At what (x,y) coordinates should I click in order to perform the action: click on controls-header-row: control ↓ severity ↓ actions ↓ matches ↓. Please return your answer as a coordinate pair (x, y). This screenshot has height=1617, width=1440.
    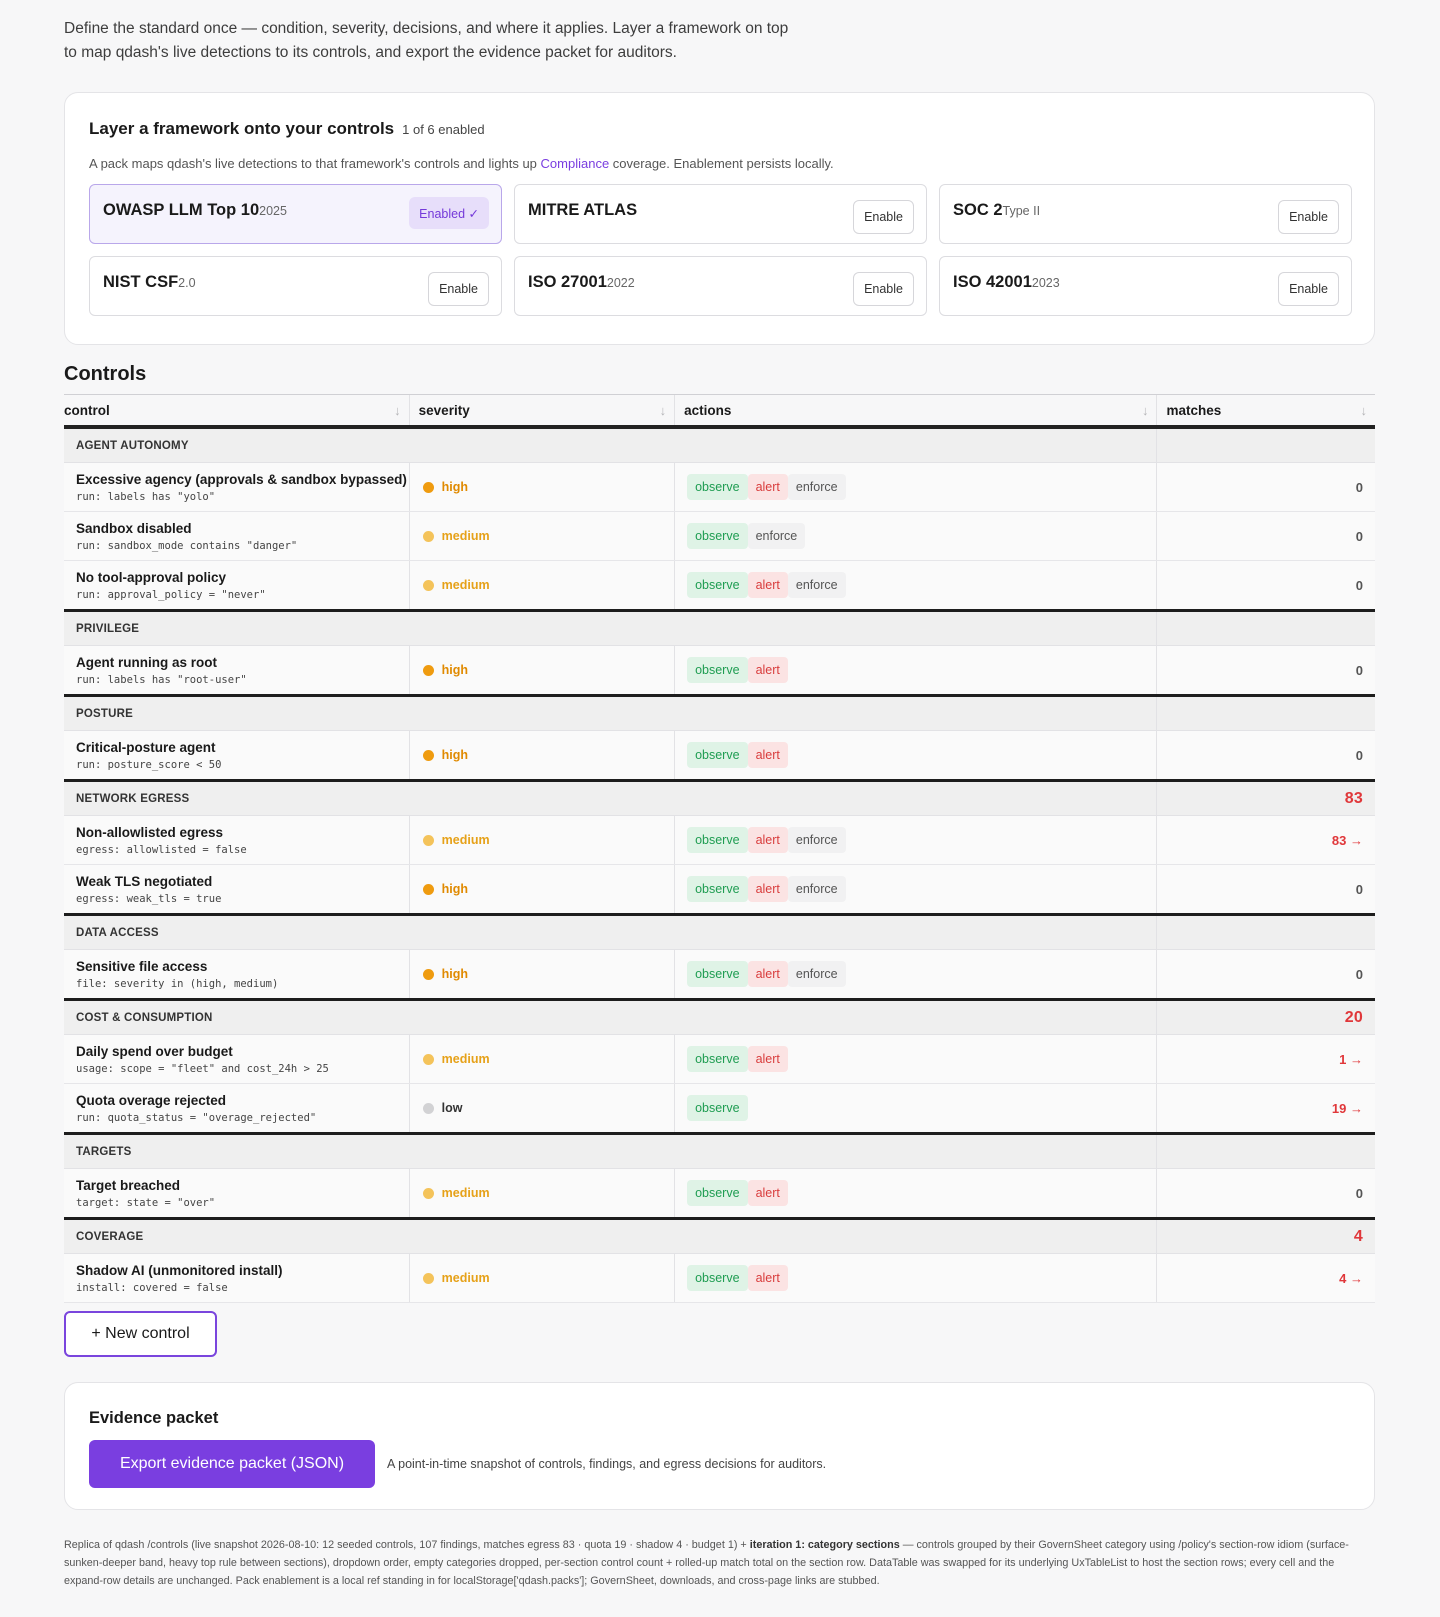
    Looking at the image, I should click on (719, 411).